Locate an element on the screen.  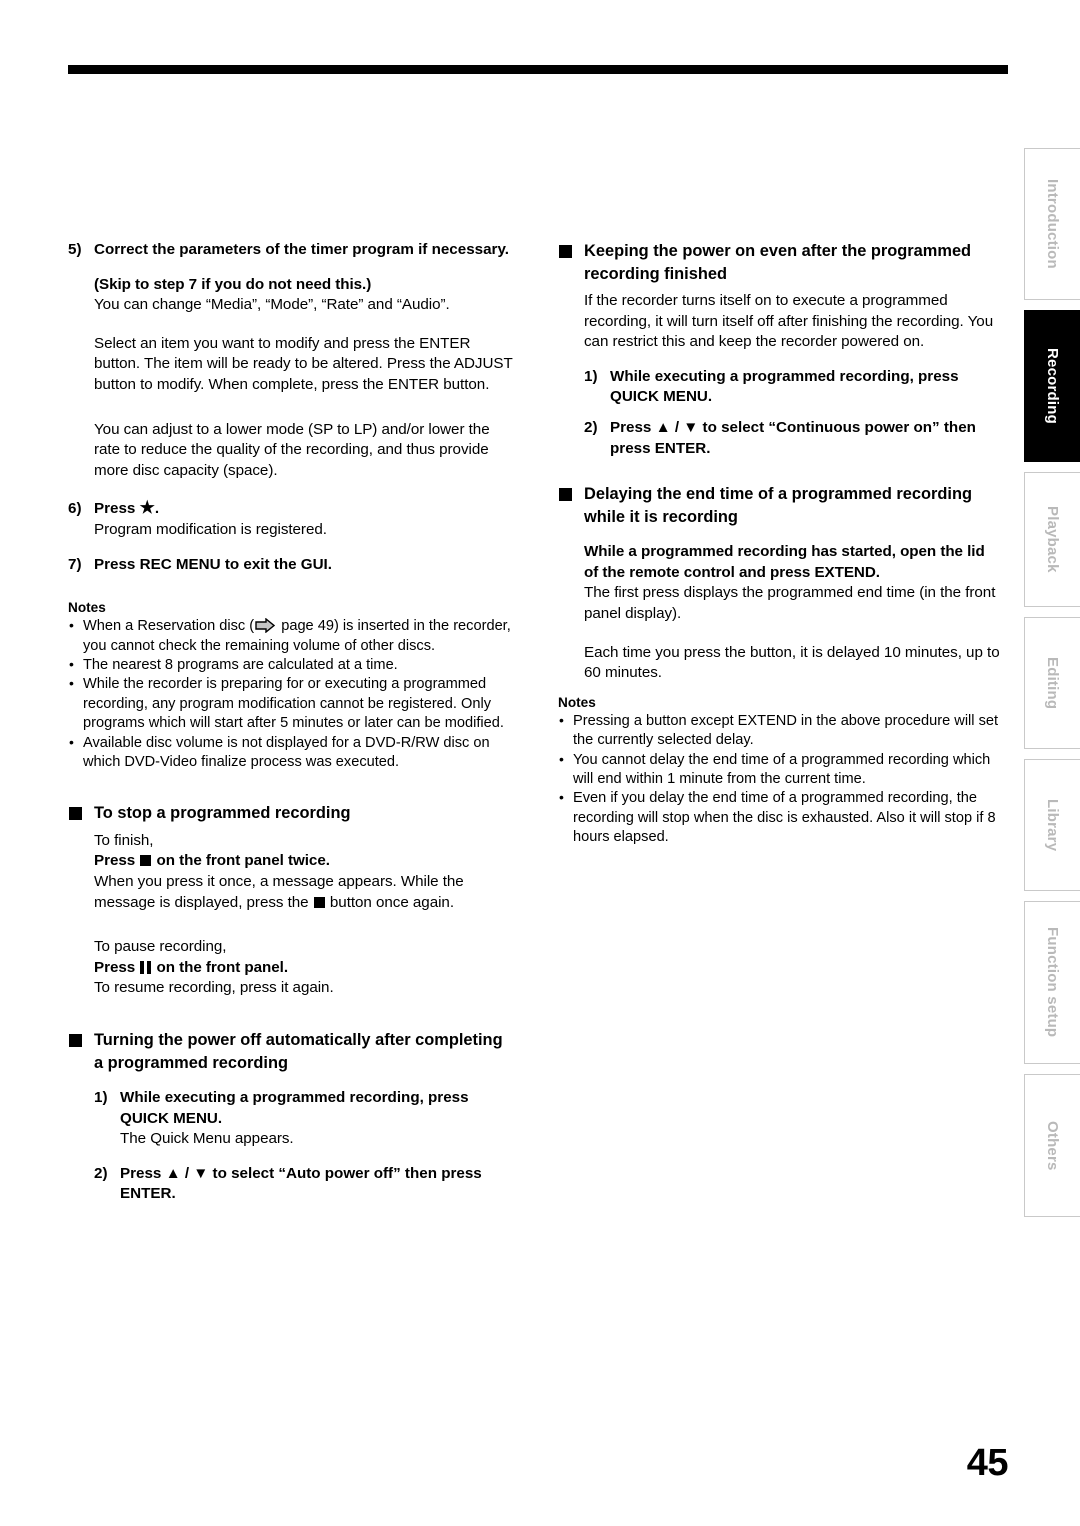
page-number: 45 is located at coordinates (987, 1463).